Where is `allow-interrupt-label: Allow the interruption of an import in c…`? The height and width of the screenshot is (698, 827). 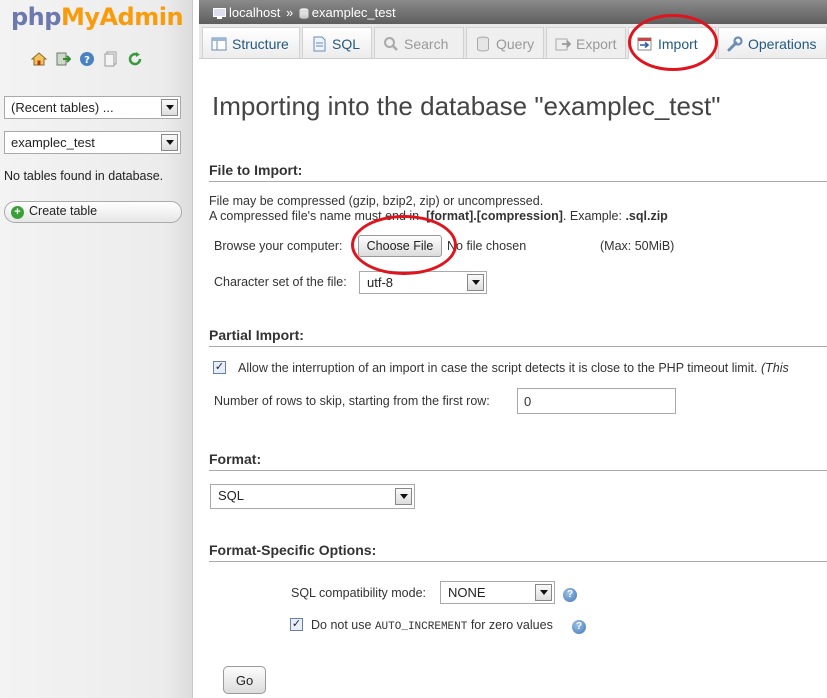 allow-interrupt-label: Allow the interruption of an import in c… is located at coordinates (513, 368).